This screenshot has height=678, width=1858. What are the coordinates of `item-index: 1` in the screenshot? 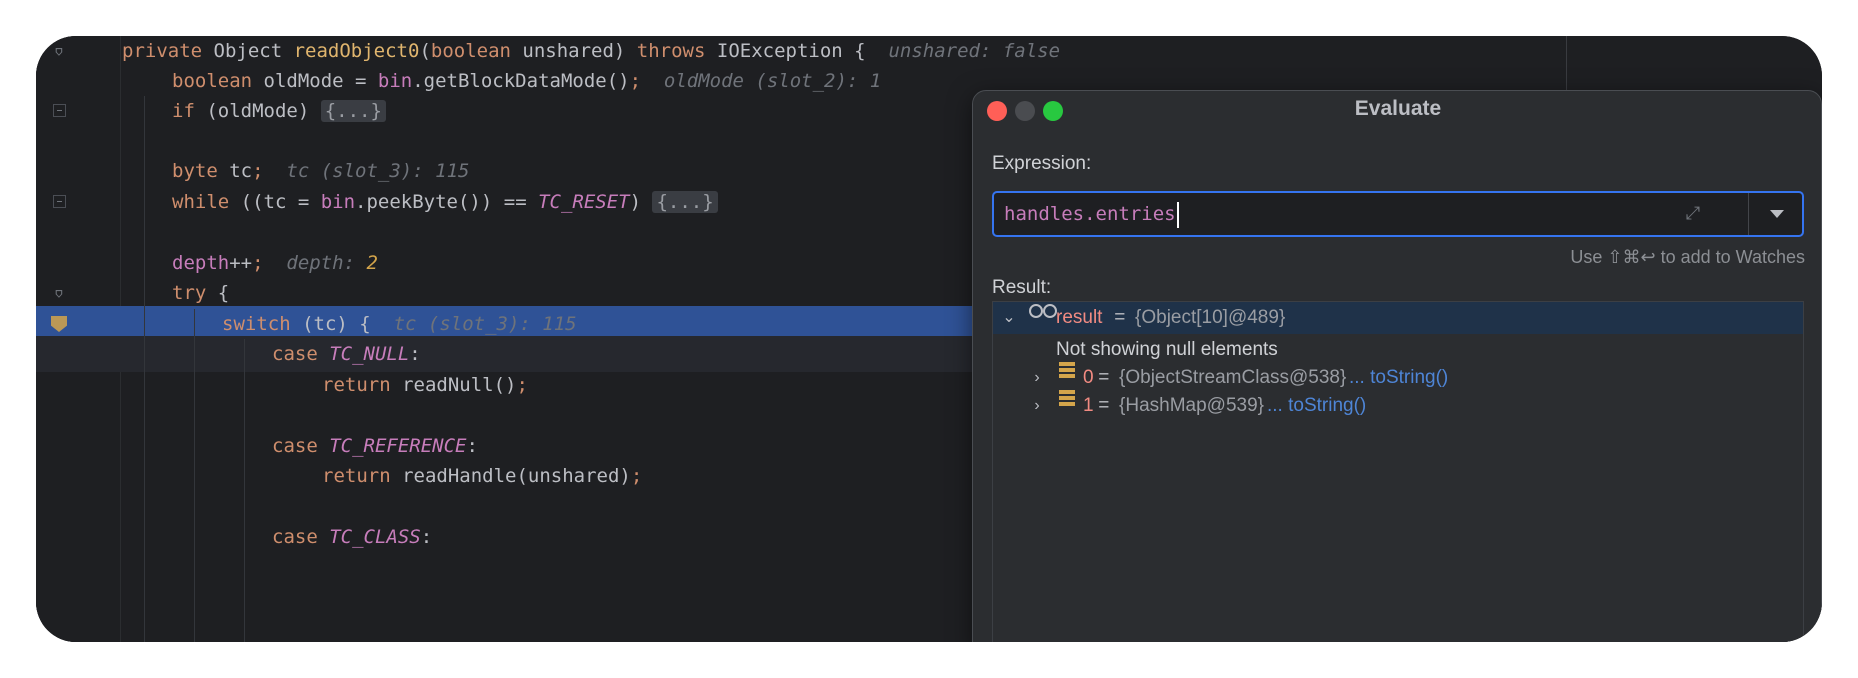 It's located at (1088, 405).